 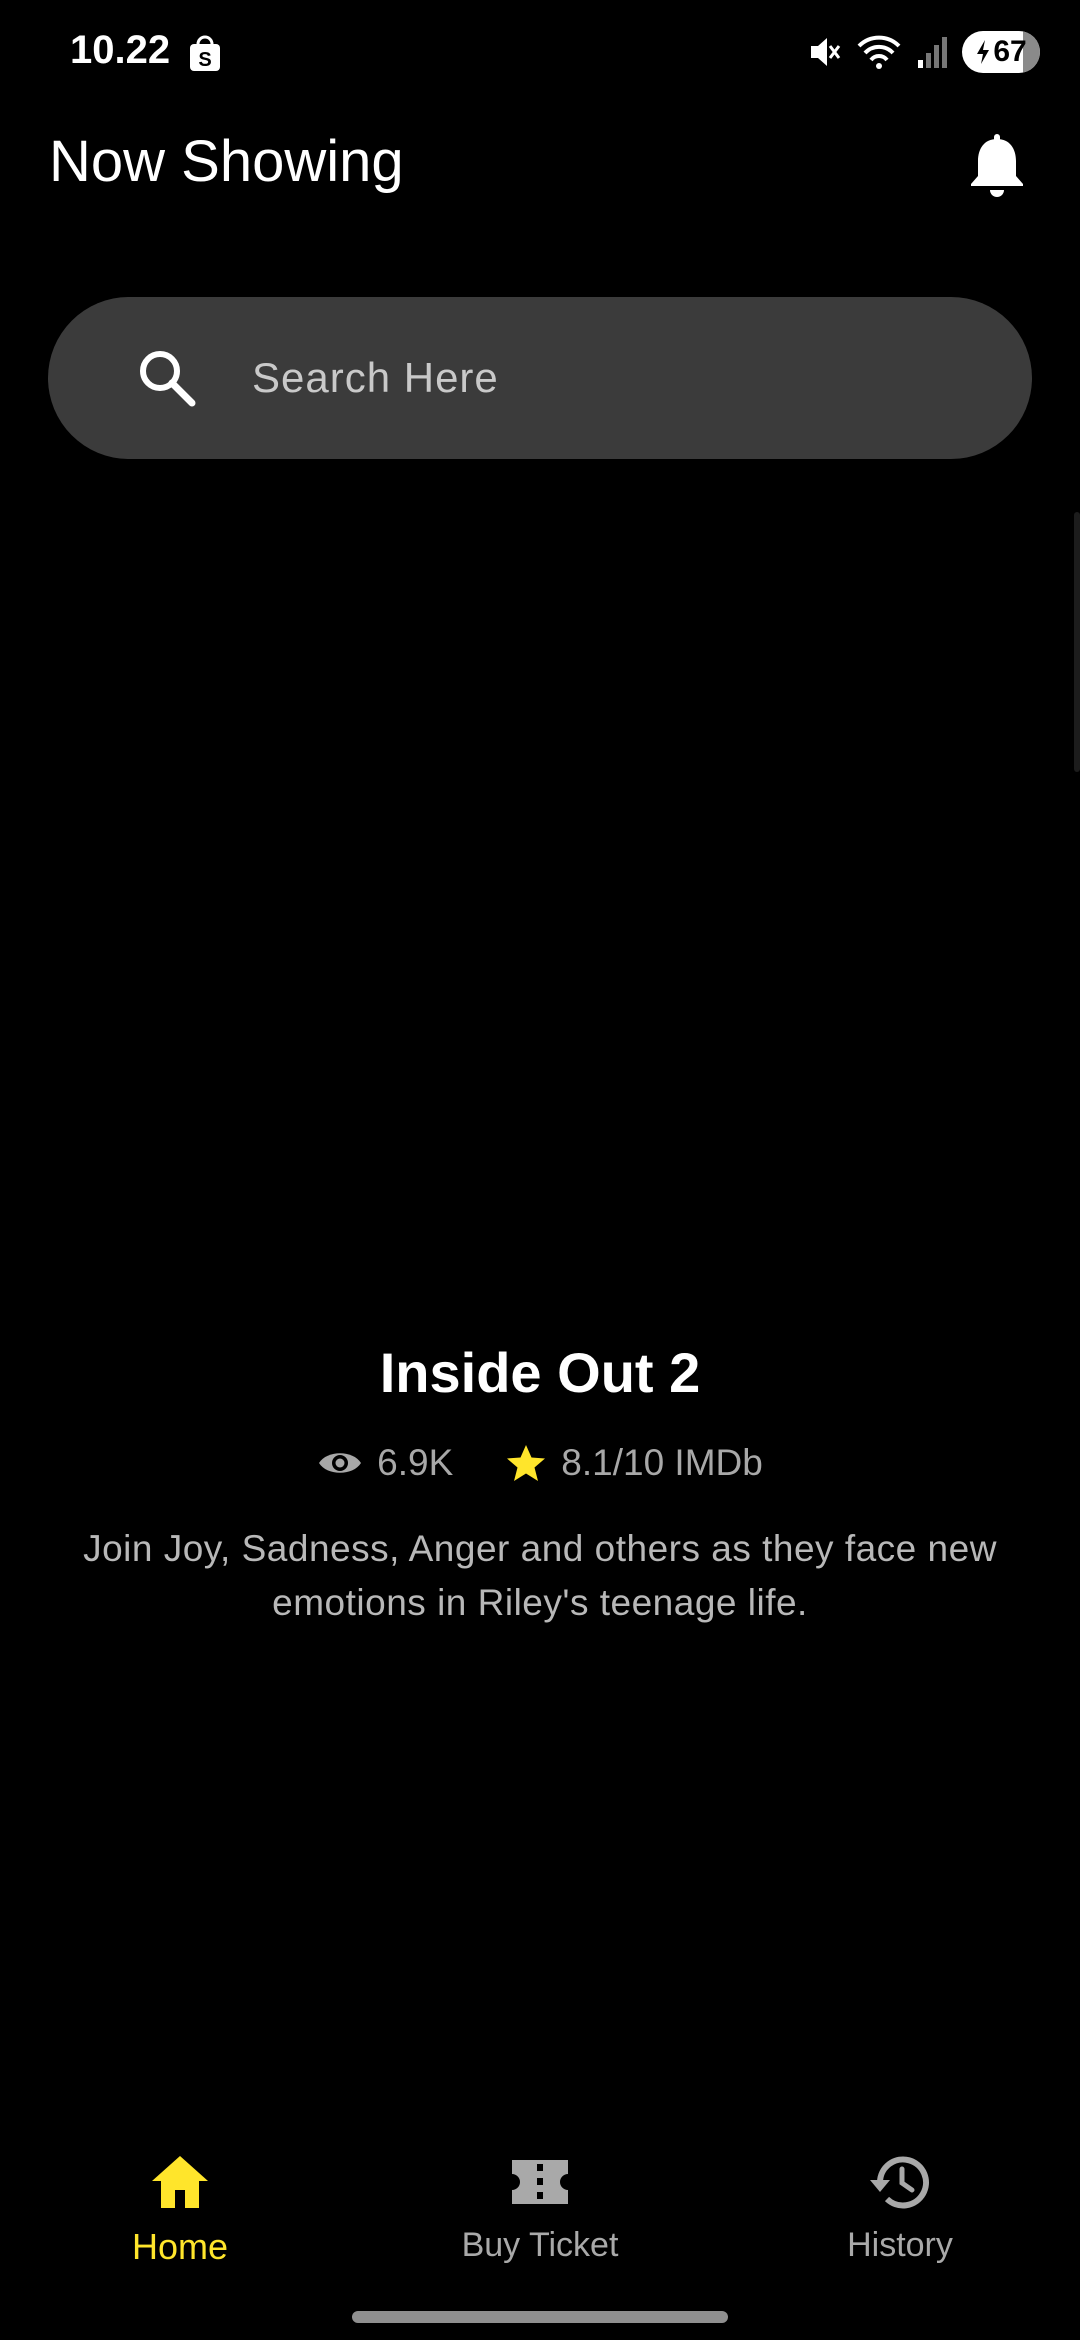 What do you see at coordinates (1010, 51) in the screenshot?
I see `battery-level: 67` at bounding box center [1010, 51].